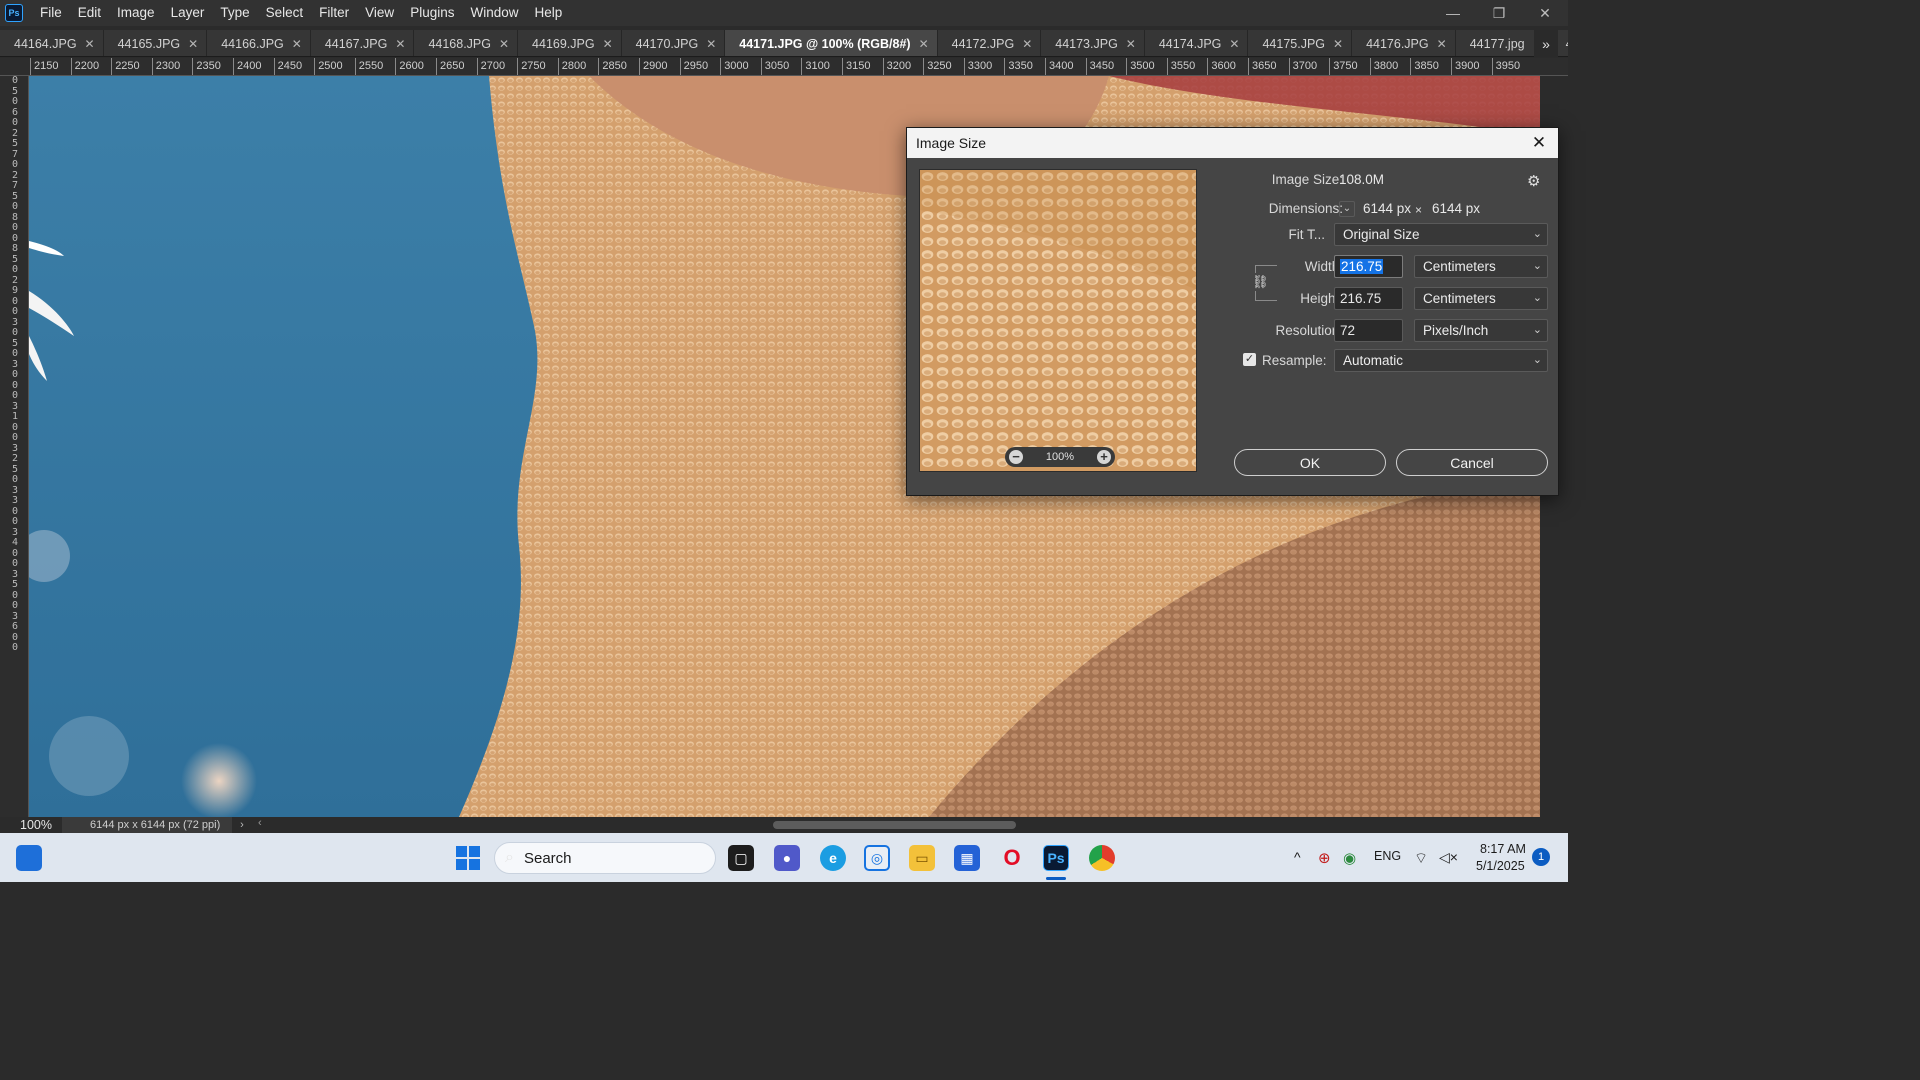  I want to click on tab-overflow-icon: », so click(1546, 43).